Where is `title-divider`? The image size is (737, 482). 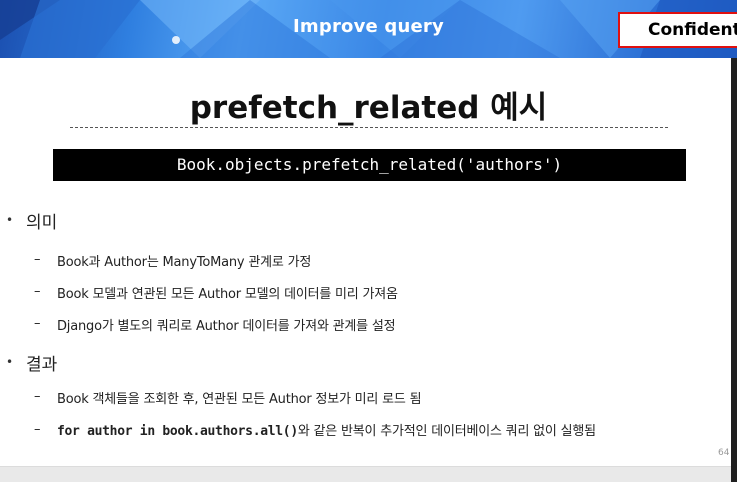 title-divider is located at coordinates (369, 127).